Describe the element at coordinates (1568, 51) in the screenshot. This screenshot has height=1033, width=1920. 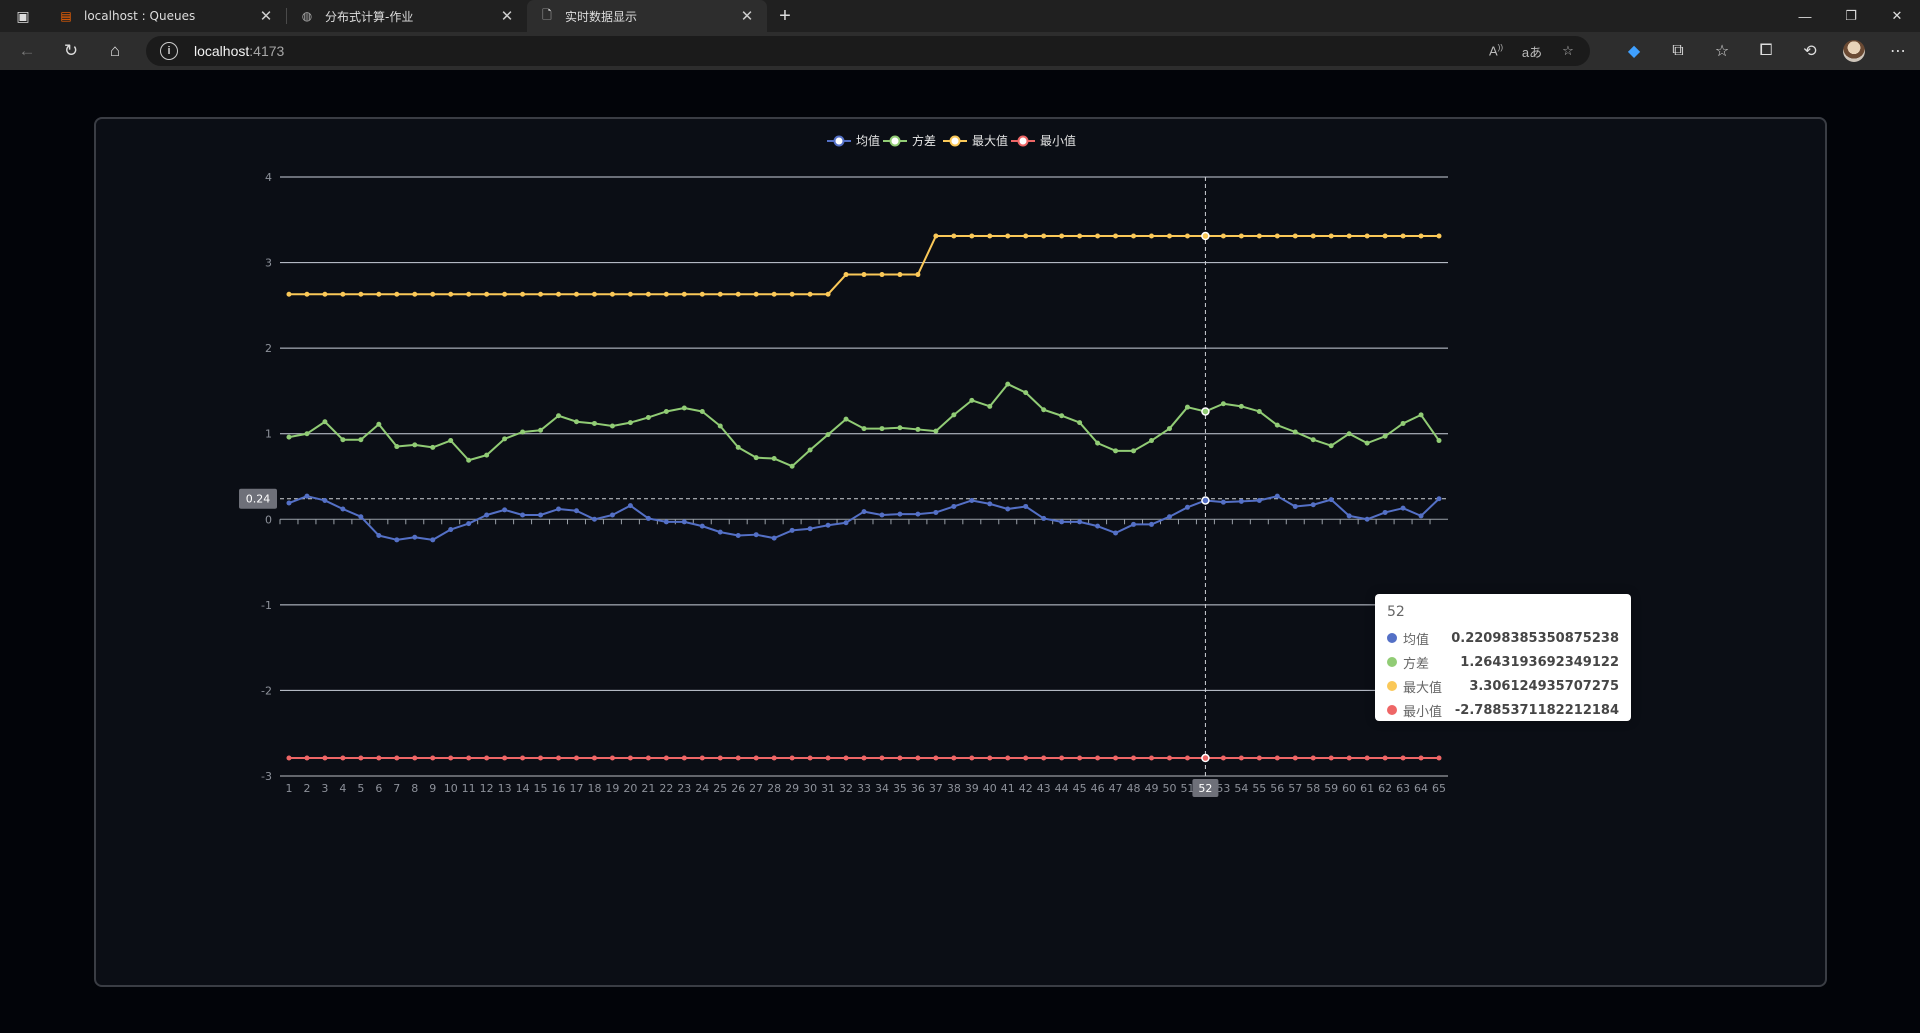
I see `favorite-star-icon: ☆` at that location.